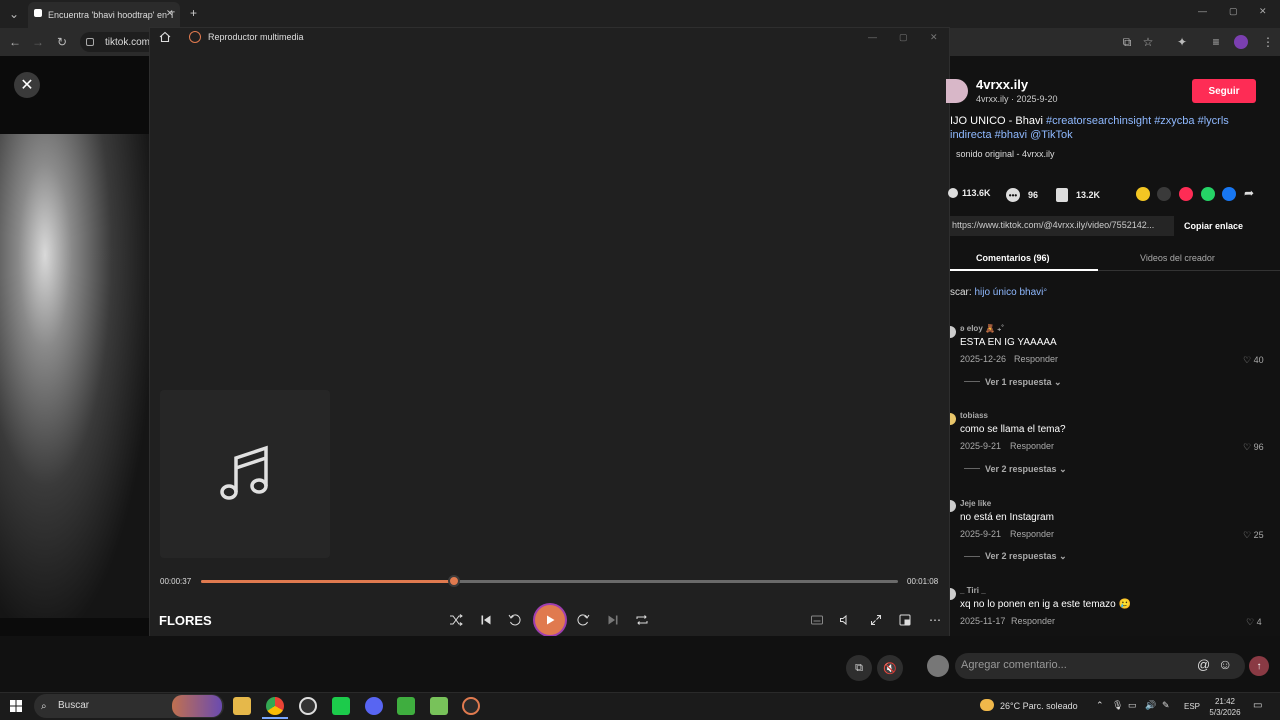 Image resolution: width=1280 pixels, height=720 pixels. What do you see at coordinates (1202, 11) in the screenshot?
I see `minimize-button: —` at bounding box center [1202, 11].